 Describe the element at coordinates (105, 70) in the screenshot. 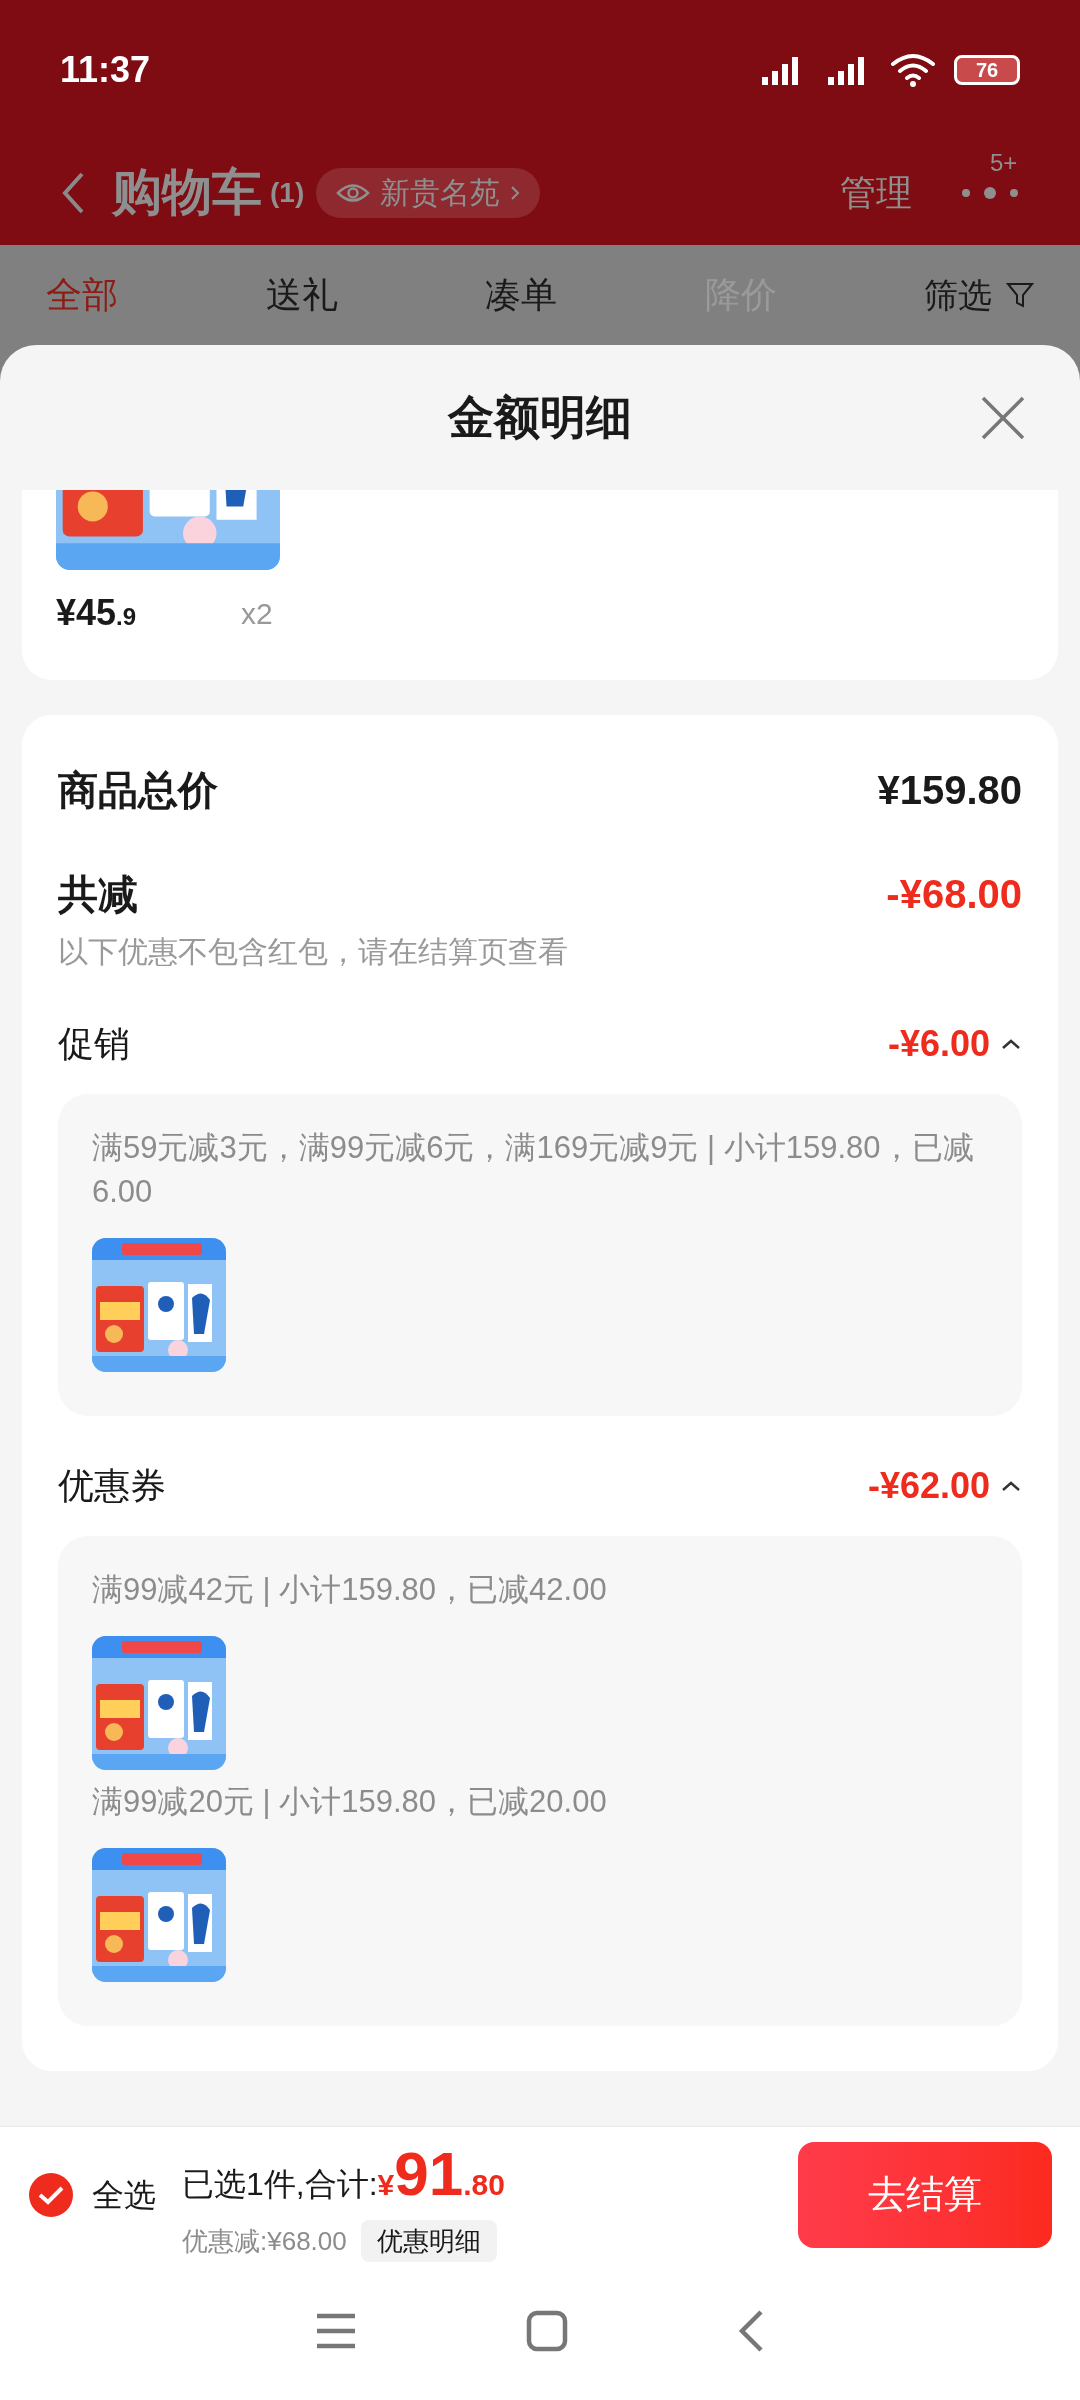

I see `status-time: 11:37` at that location.